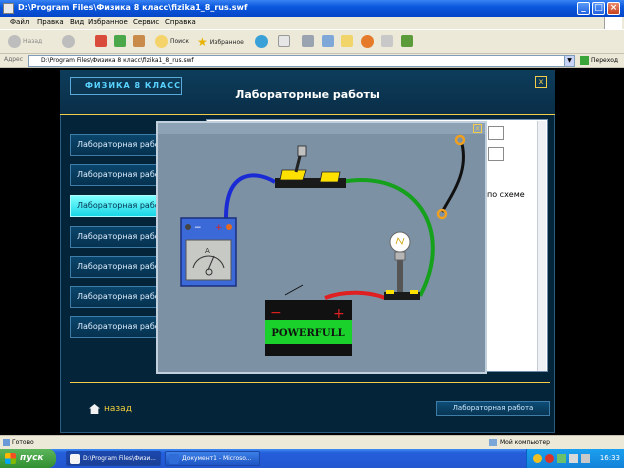  I want to click on wire-green, so click(387, 237).